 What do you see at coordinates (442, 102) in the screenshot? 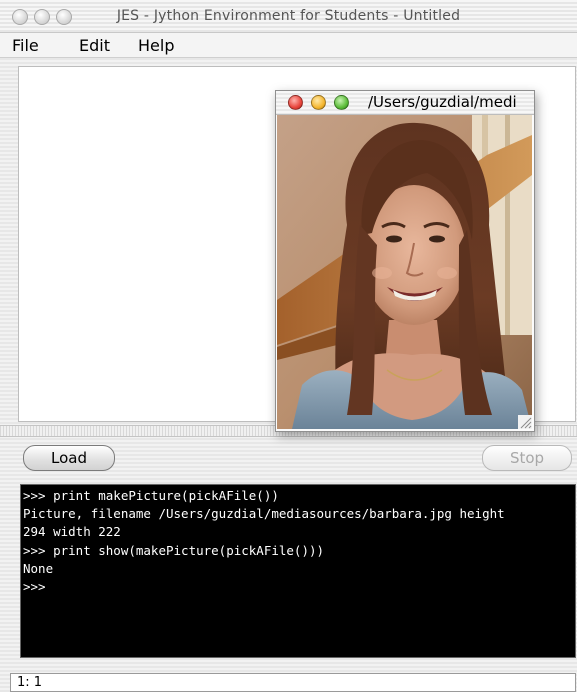
I see `picture-window-title: /Users/guzdial/medi` at bounding box center [442, 102].